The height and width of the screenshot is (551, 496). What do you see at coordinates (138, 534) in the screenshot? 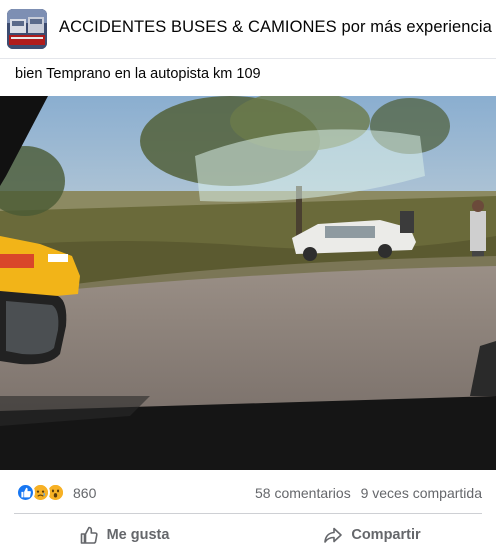
I see `like-button-label: Me gusta` at bounding box center [138, 534].